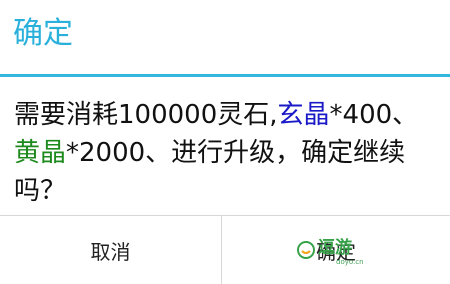 This screenshot has width=450, height=284. I want to click on item-name-xuanjing: 玄晶, so click(303, 115).